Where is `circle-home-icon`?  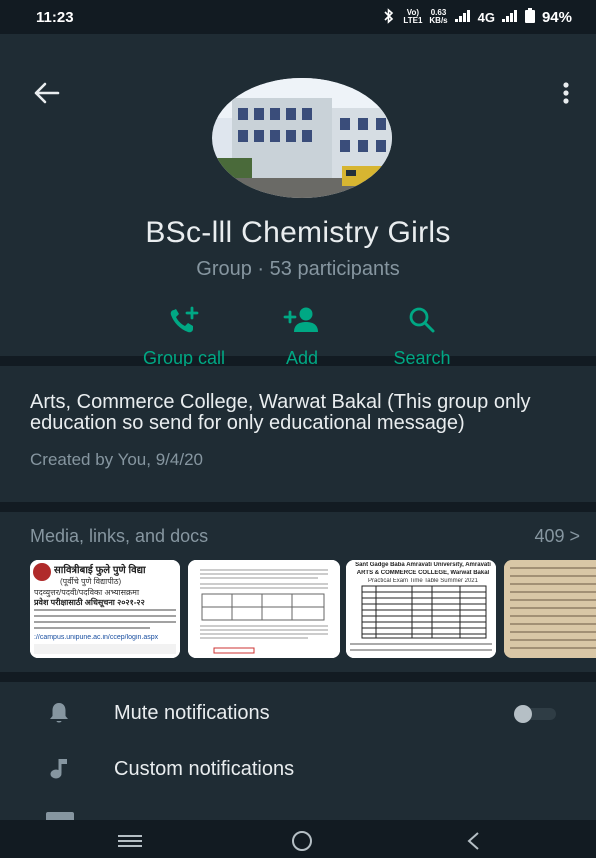
circle-home-icon is located at coordinates (302, 841).